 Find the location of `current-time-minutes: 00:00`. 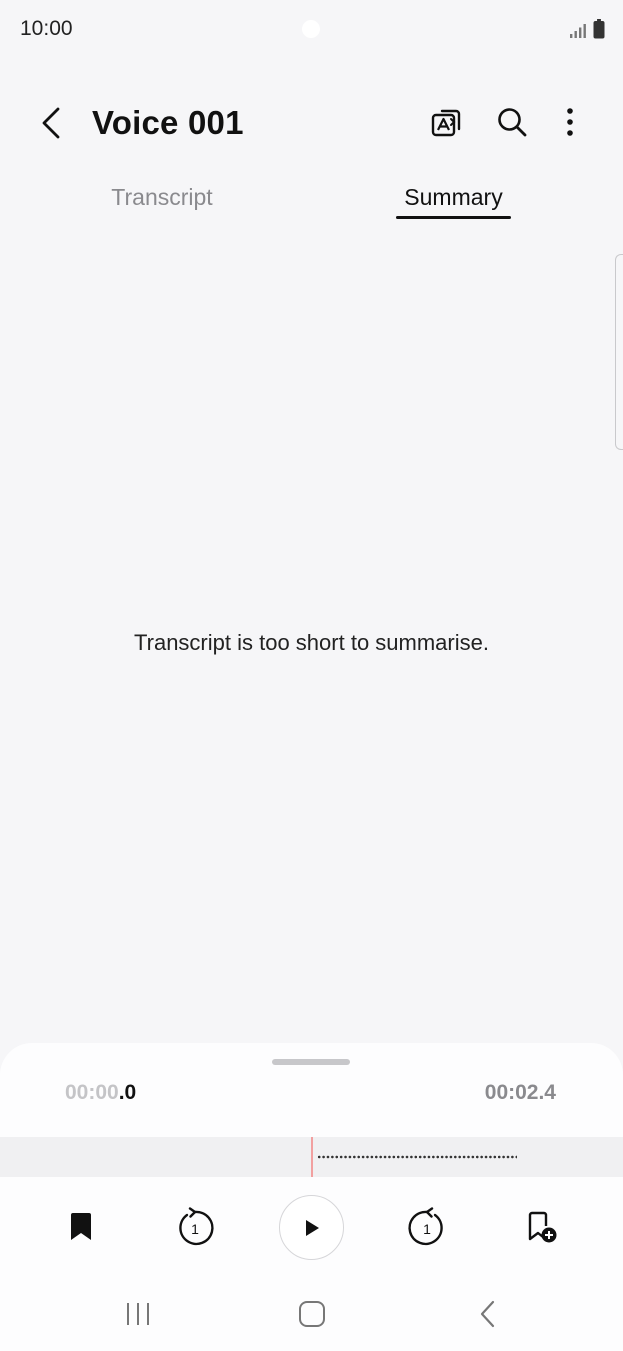

current-time-minutes: 00:00 is located at coordinates (92, 1092).